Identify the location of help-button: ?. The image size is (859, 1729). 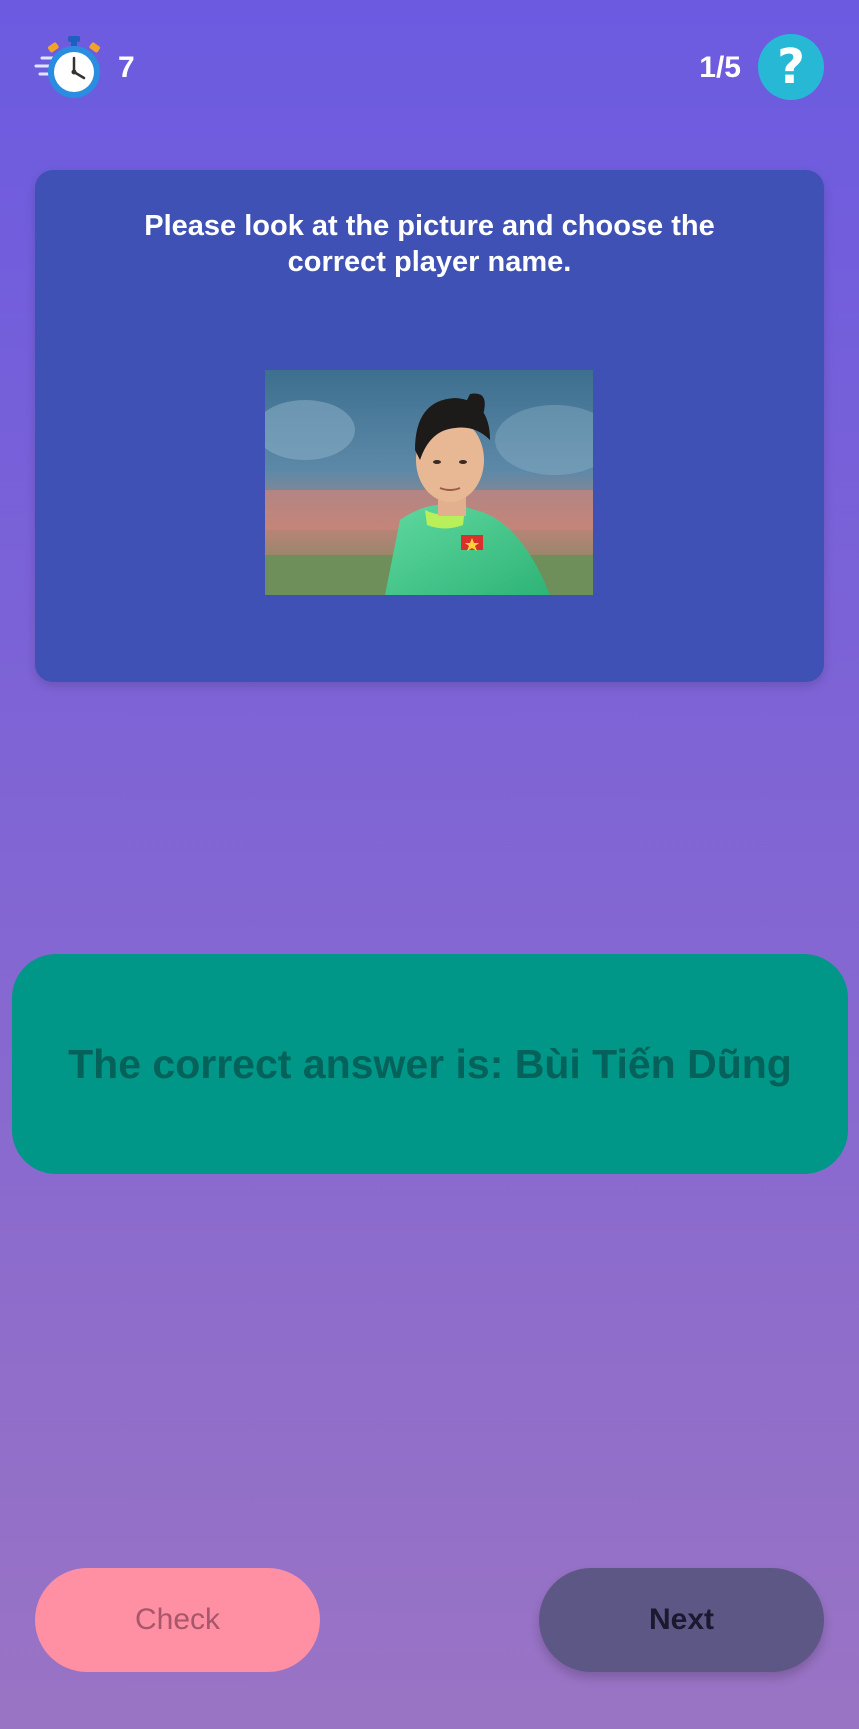
(791, 67).